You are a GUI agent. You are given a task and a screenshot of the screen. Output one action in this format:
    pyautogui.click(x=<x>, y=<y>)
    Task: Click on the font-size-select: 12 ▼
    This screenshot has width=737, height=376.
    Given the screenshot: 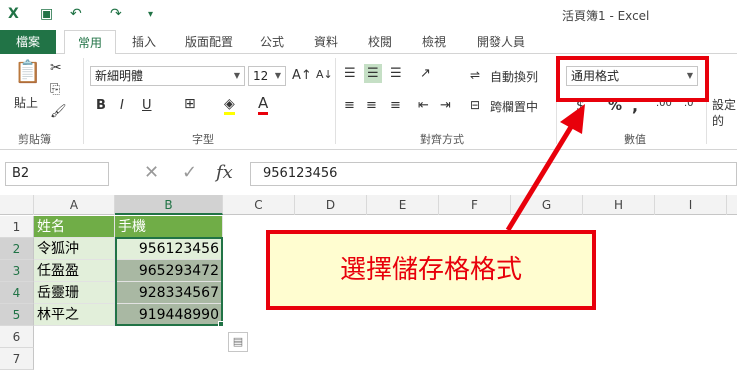 What is the action you would take?
    pyautogui.click(x=267, y=76)
    